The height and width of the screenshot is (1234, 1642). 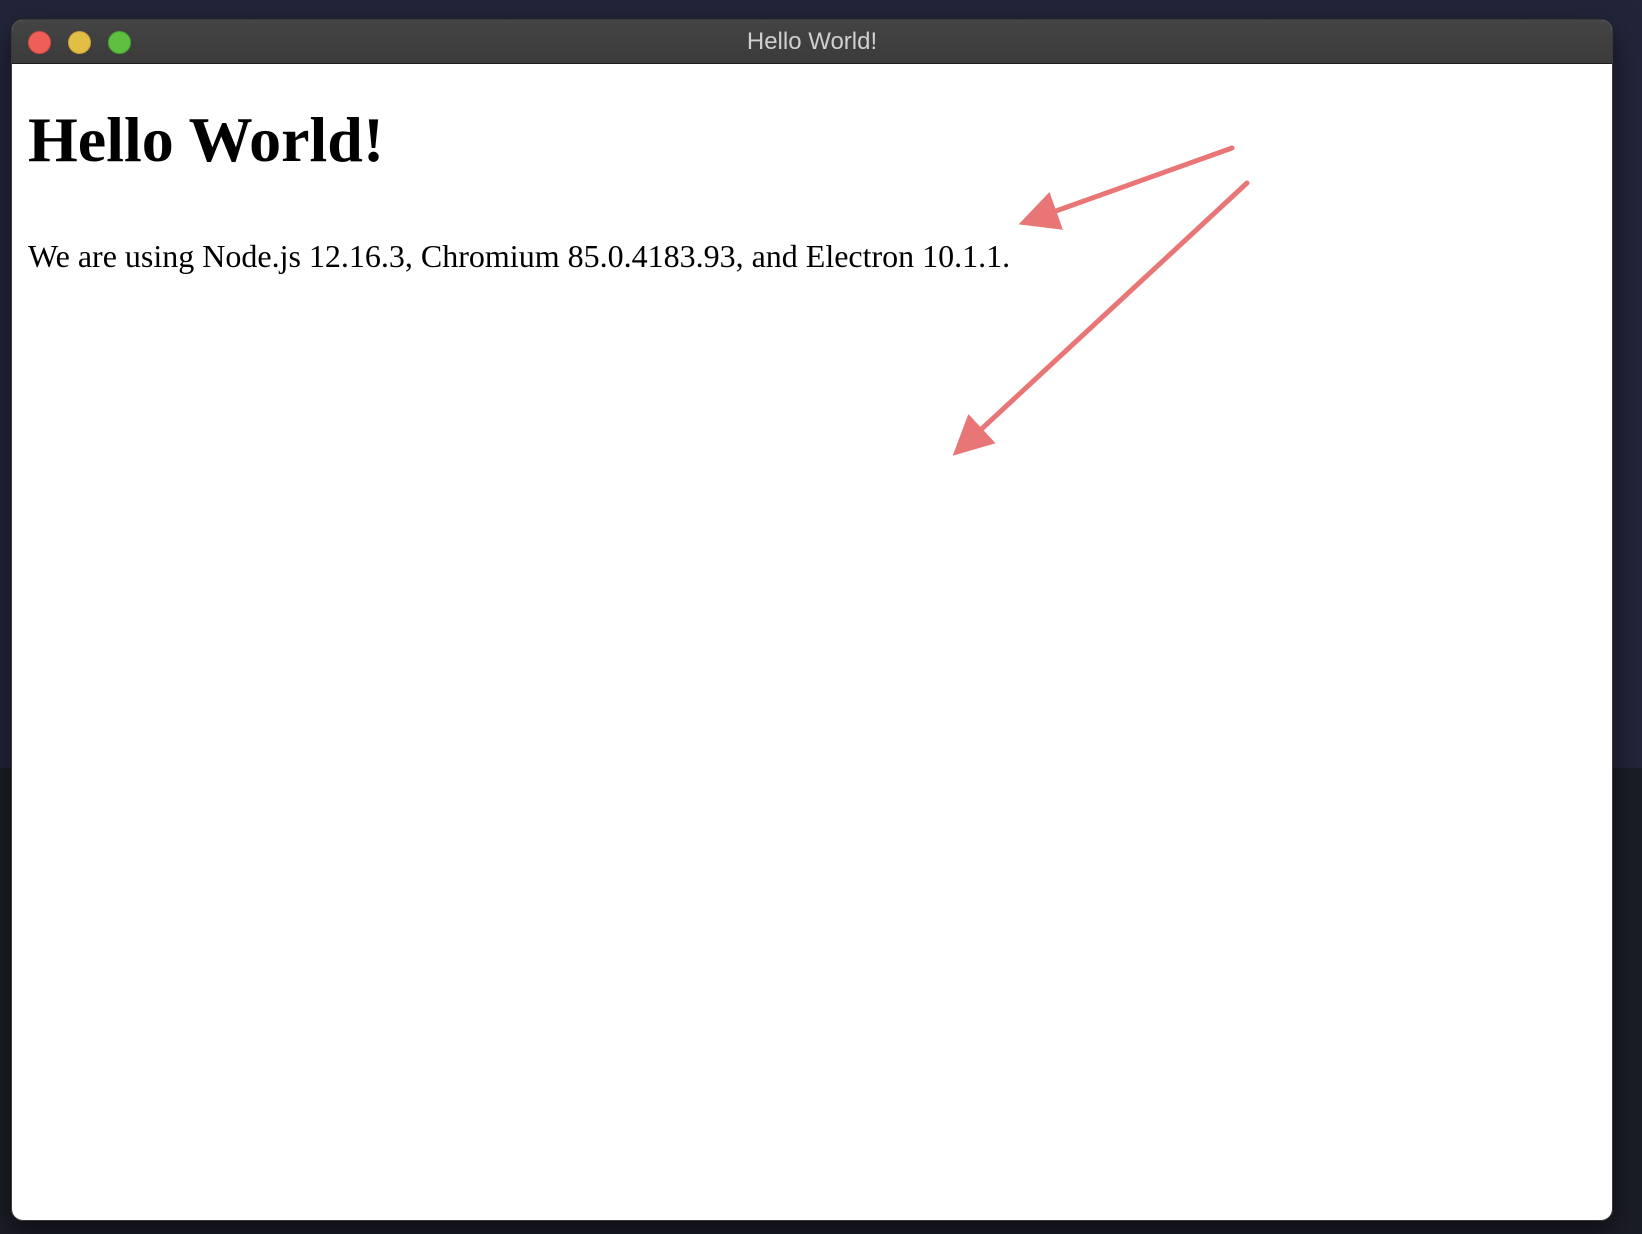 I want to click on window-titlebar: Hello World!, so click(x=812, y=42).